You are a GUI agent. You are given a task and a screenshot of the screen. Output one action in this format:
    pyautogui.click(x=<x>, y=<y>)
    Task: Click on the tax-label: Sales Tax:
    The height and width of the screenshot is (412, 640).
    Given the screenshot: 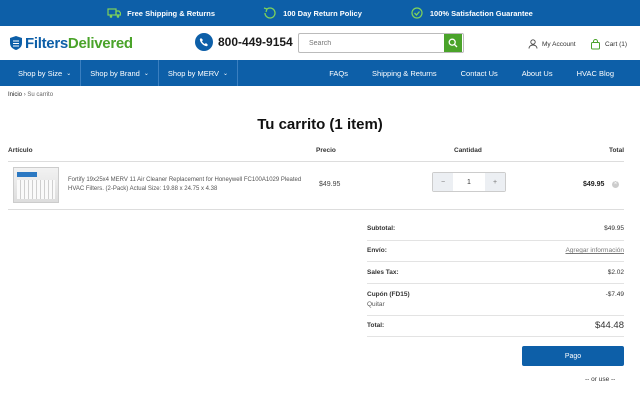 What is the action you would take?
    pyautogui.click(x=383, y=272)
    